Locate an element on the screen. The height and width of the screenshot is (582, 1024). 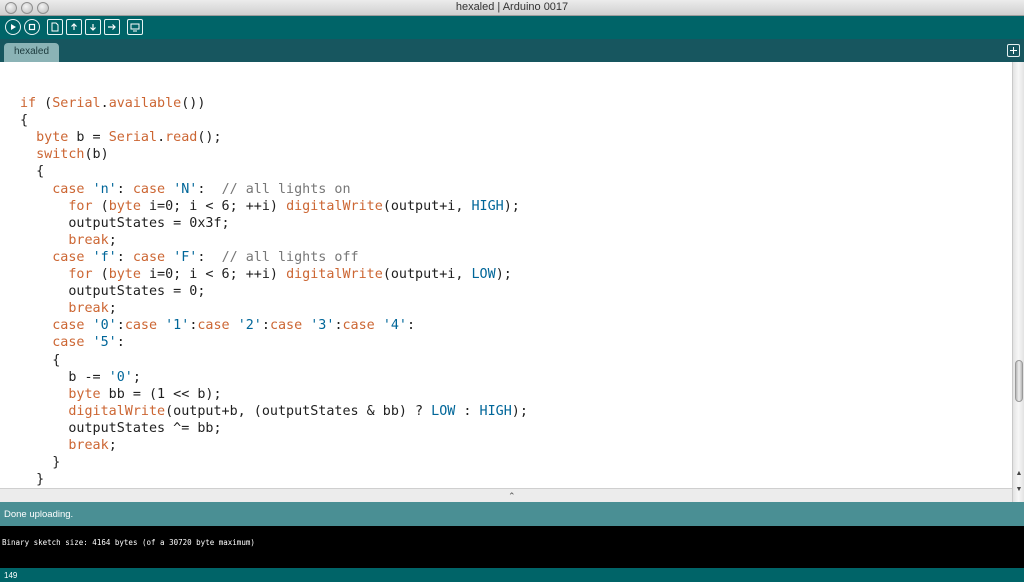
verify-button is located at coordinates (13, 27).